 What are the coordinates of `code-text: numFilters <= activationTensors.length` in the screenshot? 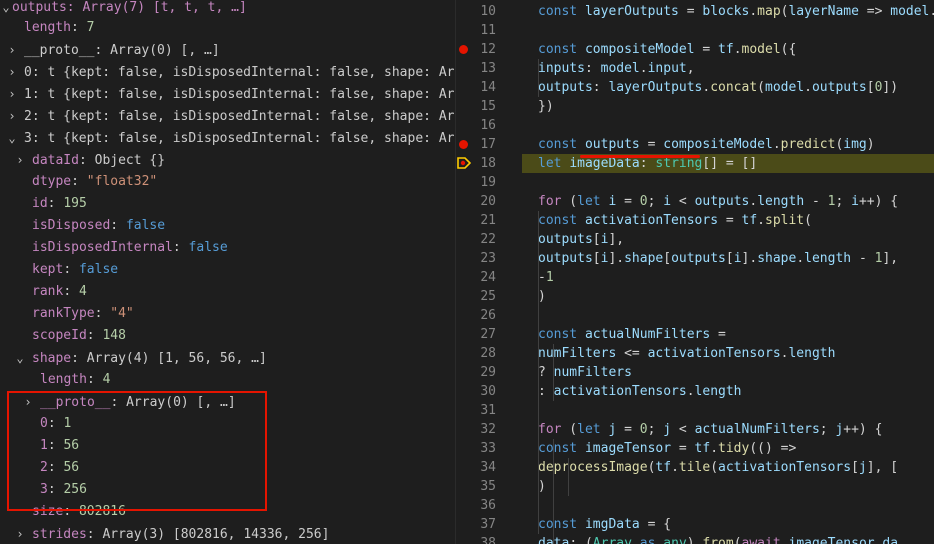 It's located at (687, 353).